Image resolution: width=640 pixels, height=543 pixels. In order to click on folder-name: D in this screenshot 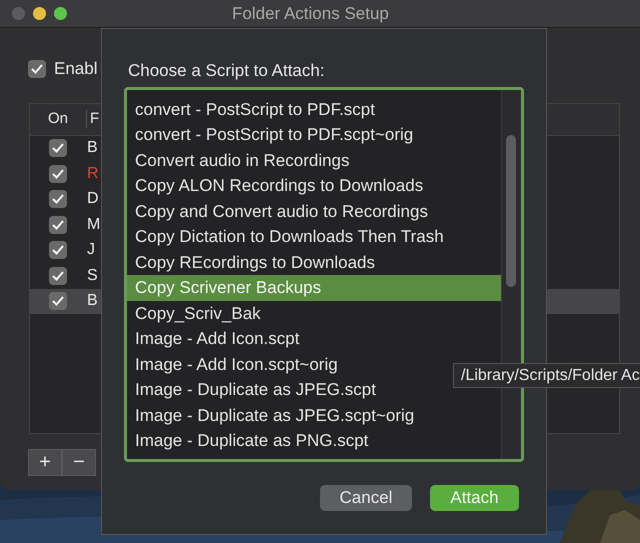, I will do `click(92, 199)`.